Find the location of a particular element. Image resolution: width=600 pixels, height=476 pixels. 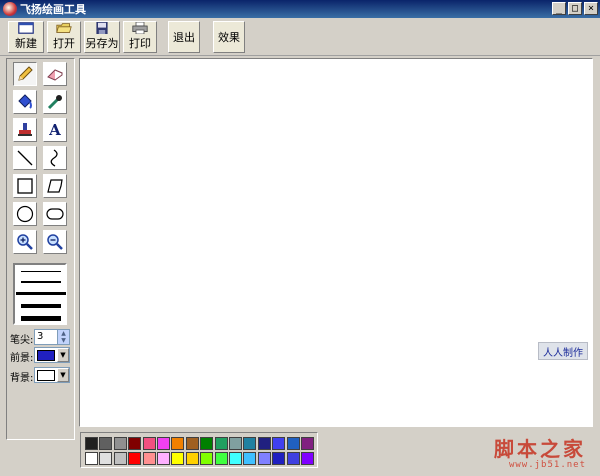

close-button: × is located at coordinates (591, 8).